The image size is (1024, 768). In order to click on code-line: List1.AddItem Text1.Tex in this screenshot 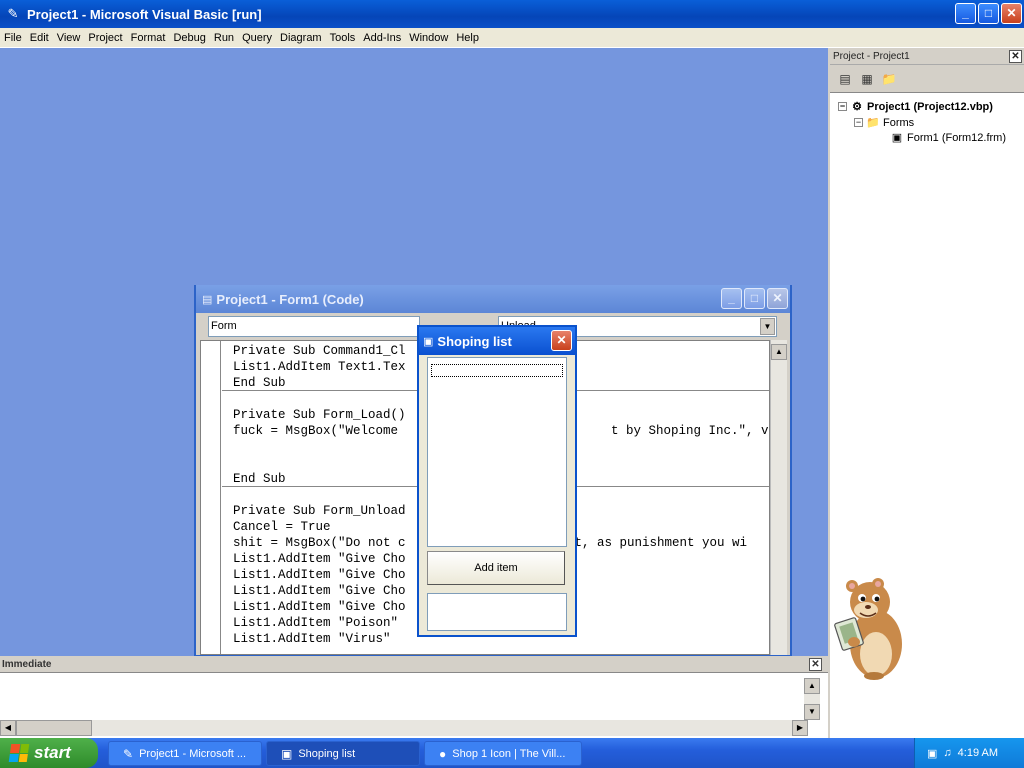, I will do `click(319, 367)`.